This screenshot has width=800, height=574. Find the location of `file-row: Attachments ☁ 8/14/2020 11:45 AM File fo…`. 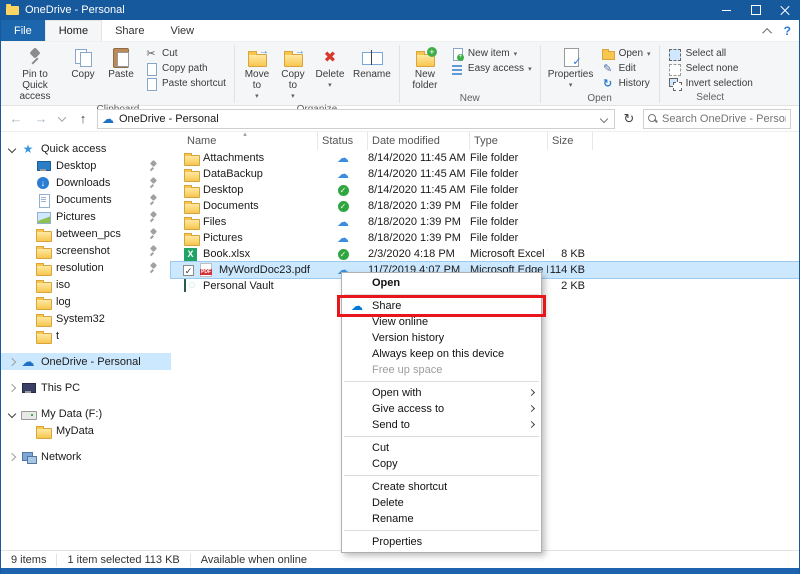

file-row: Attachments ☁ 8/14/2020 11:45 AM File fo… is located at coordinates (485, 158).